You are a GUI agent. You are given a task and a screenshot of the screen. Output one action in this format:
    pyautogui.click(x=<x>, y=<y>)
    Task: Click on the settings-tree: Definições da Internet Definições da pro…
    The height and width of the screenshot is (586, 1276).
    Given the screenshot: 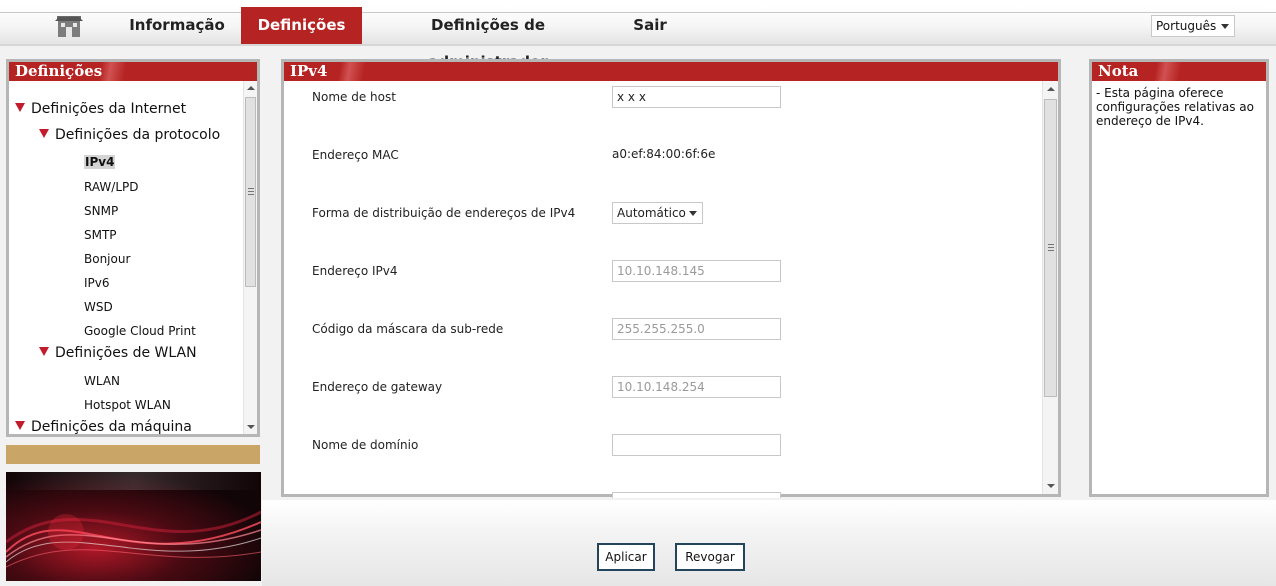 What is the action you would take?
    pyautogui.click(x=127, y=259)
    